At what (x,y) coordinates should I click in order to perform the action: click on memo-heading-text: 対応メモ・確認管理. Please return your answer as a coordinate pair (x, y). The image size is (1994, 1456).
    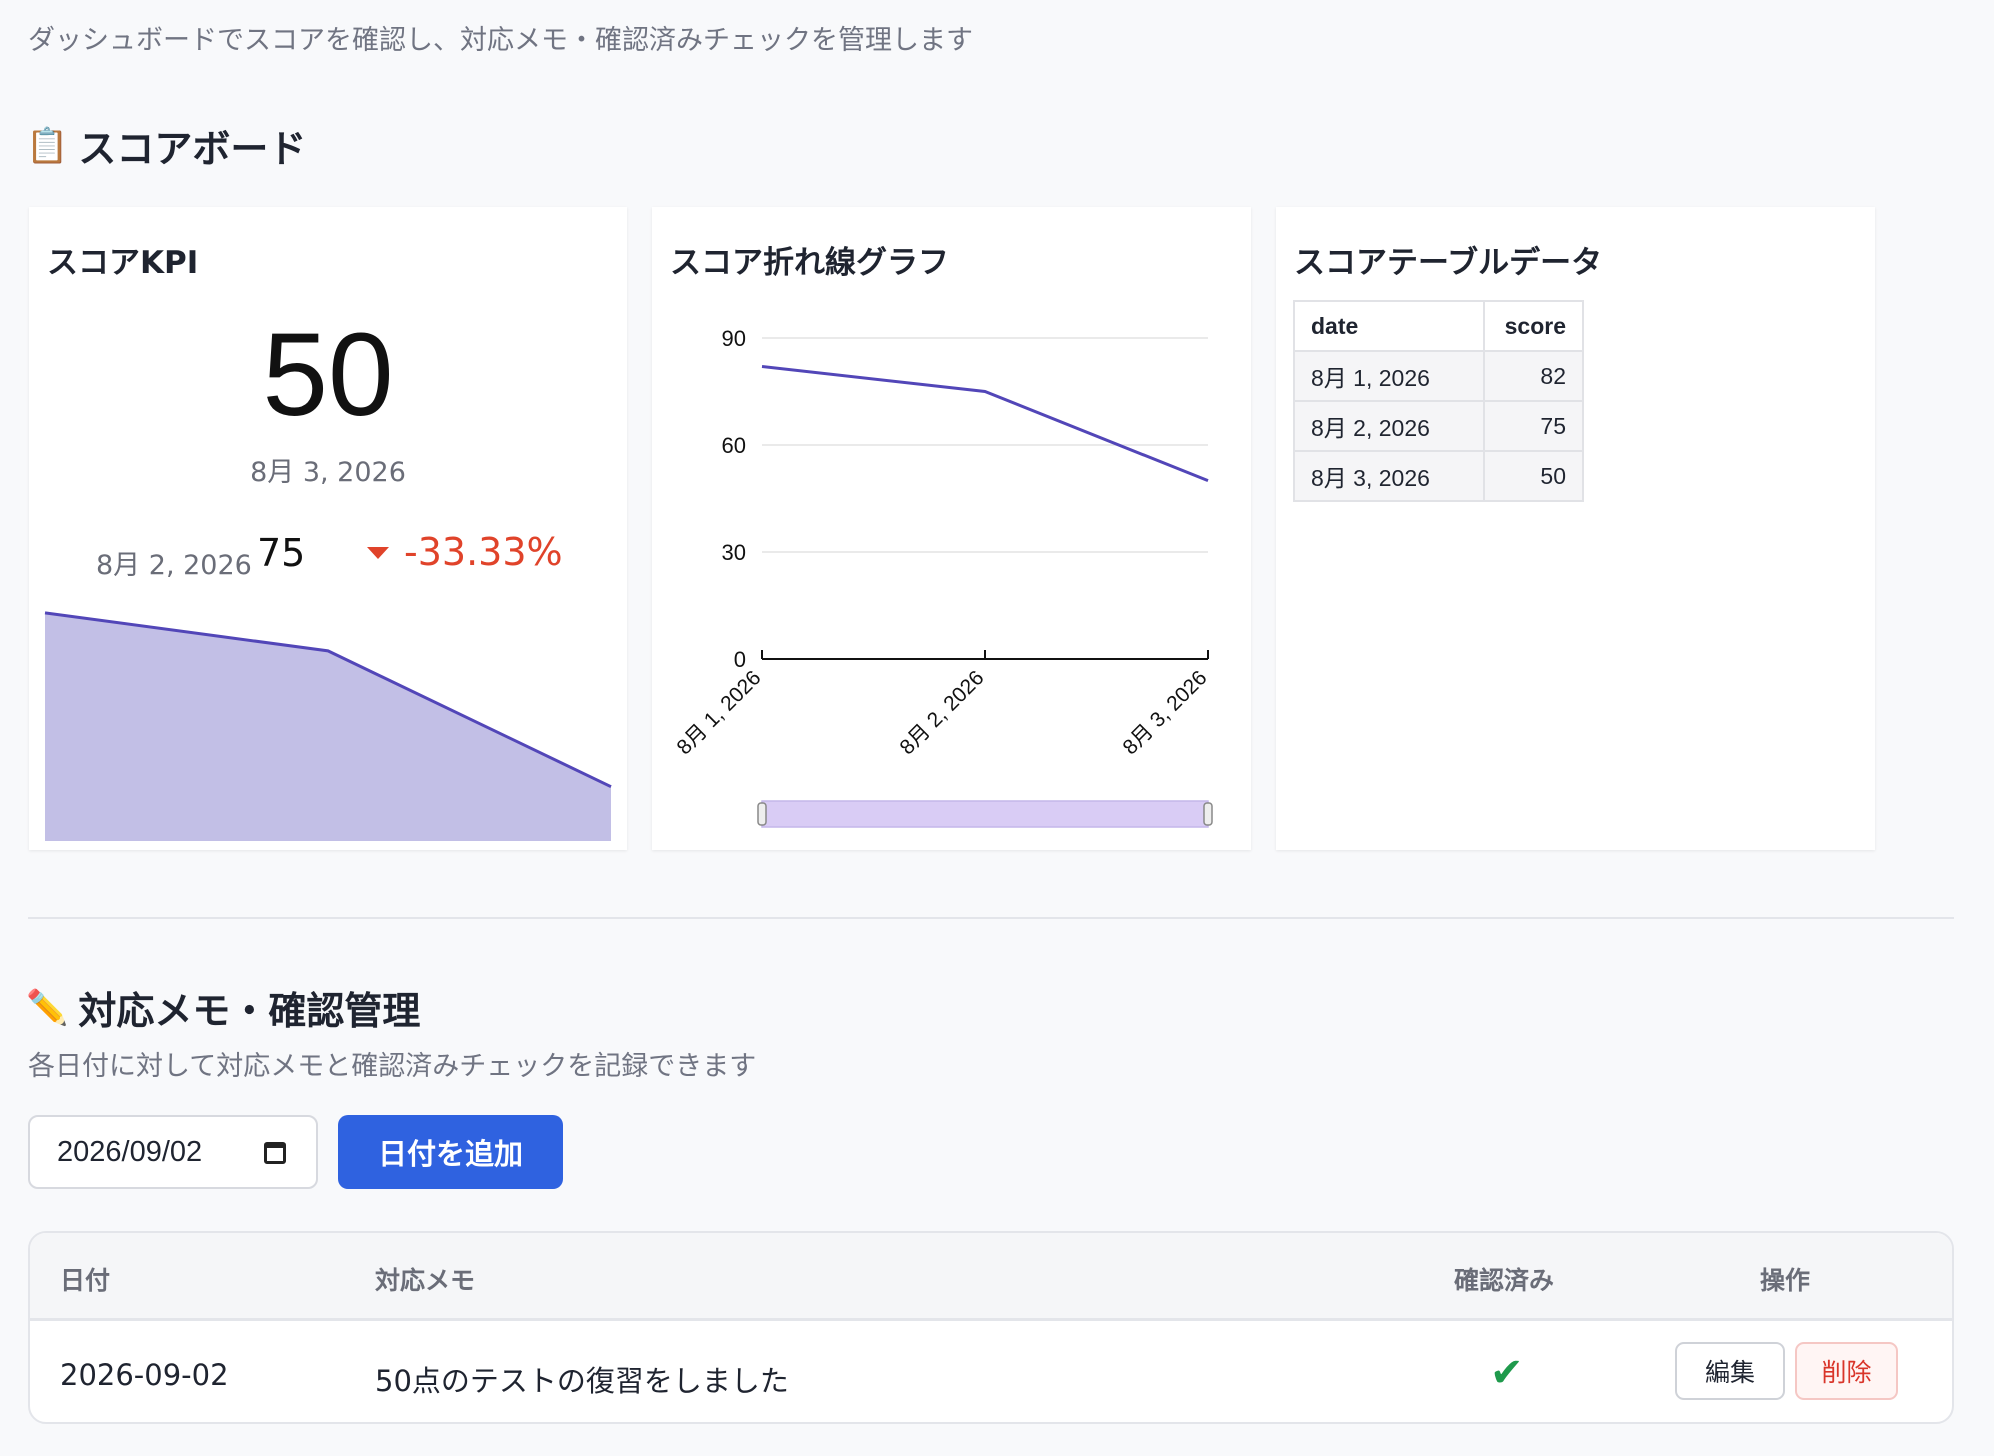
    Looking at the image, I should click on (249, 1011).